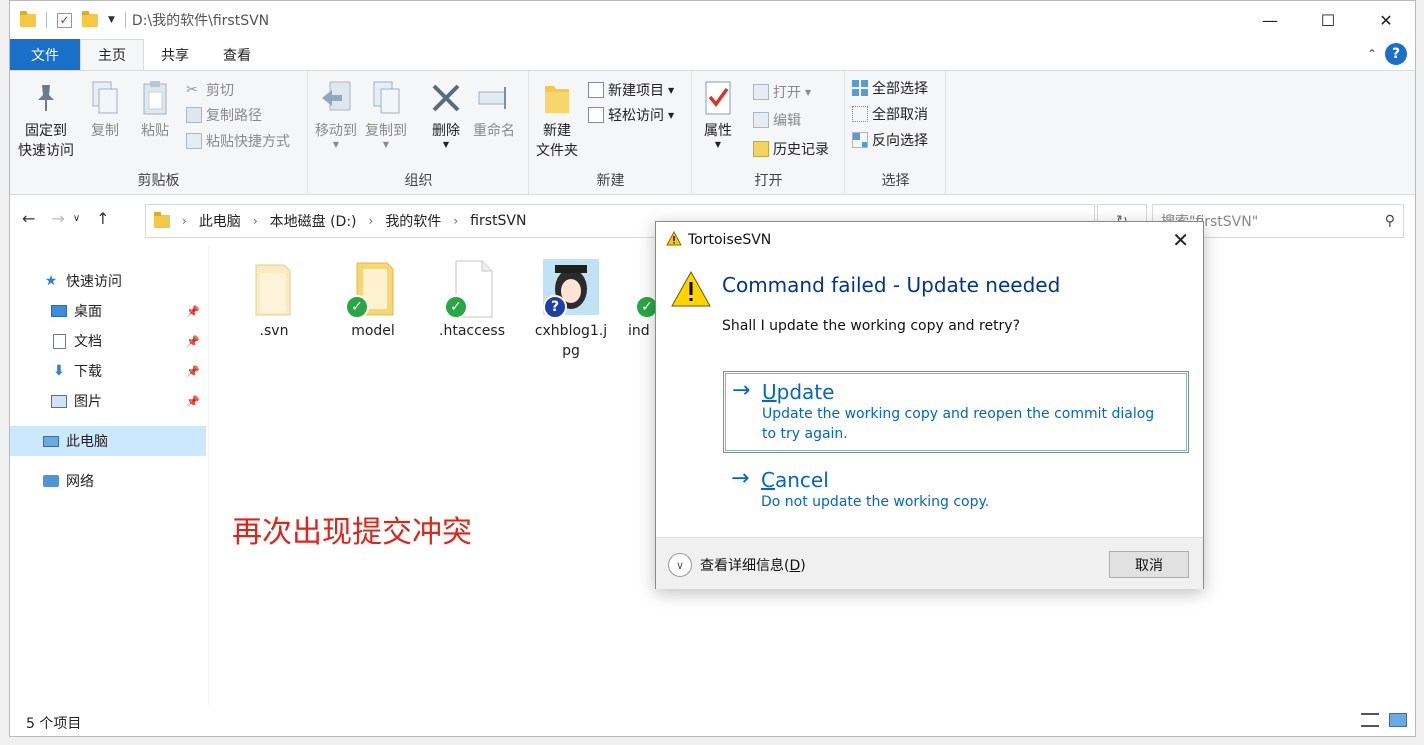  What do you see at coordinates (112, 54) in the screenshot?
I see `tab-home: 主页` at bounding box center [112, 54].